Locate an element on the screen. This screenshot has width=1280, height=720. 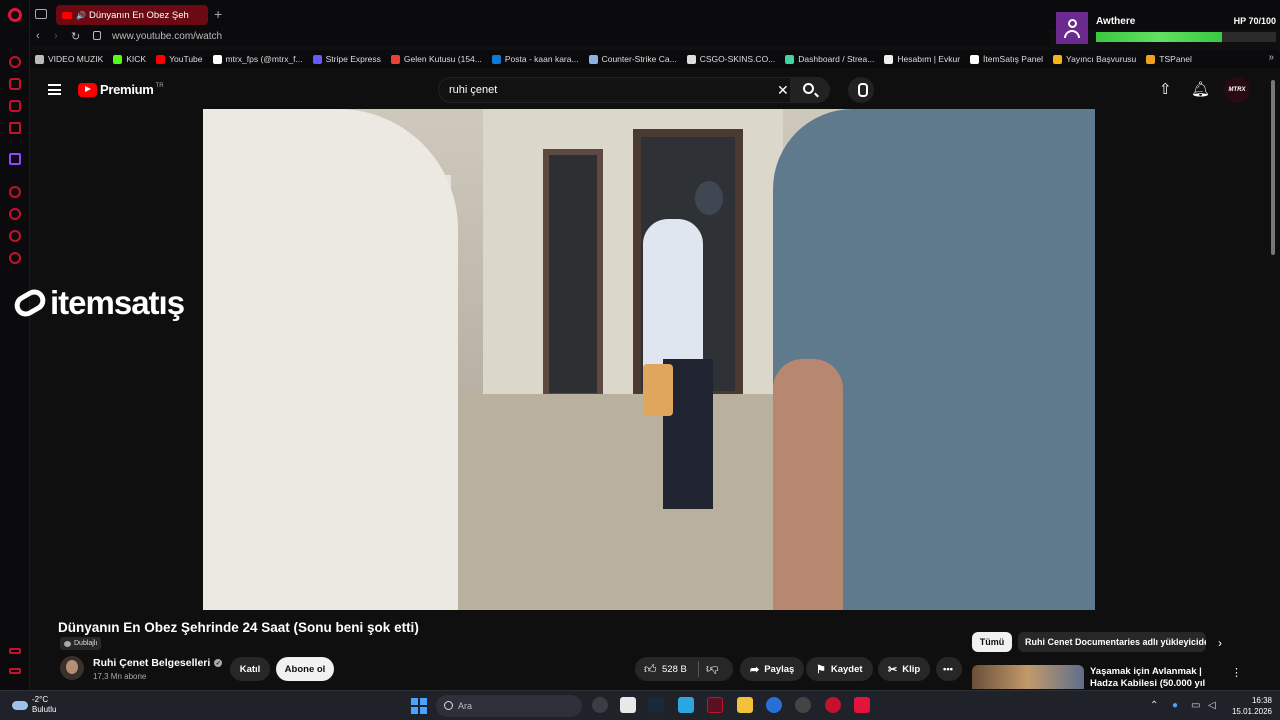
menu-icon is located at coordinates (54, 89).